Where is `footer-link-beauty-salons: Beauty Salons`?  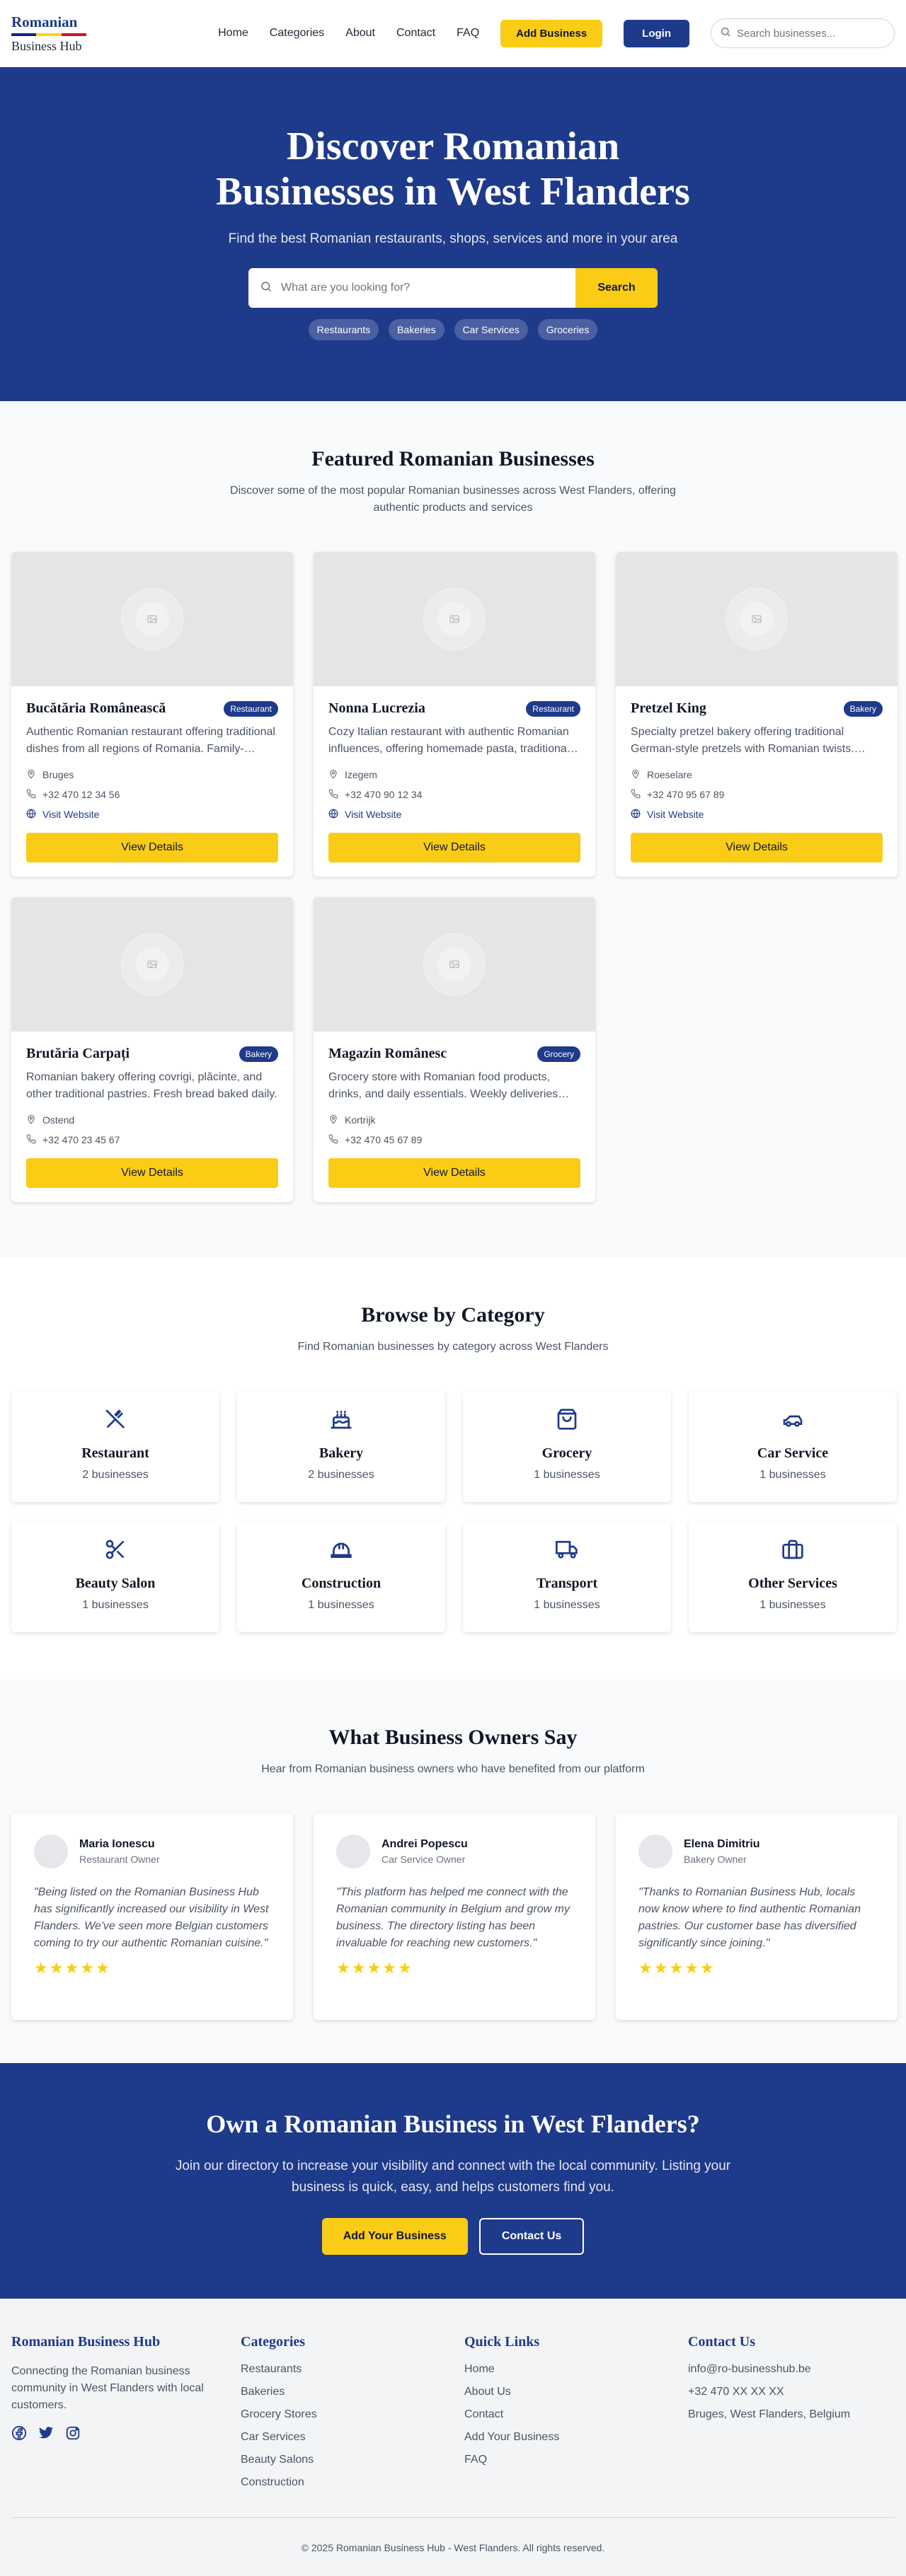 footer-link-beauty-salons: Beauty Salons is located at coordinates (344, 2460).